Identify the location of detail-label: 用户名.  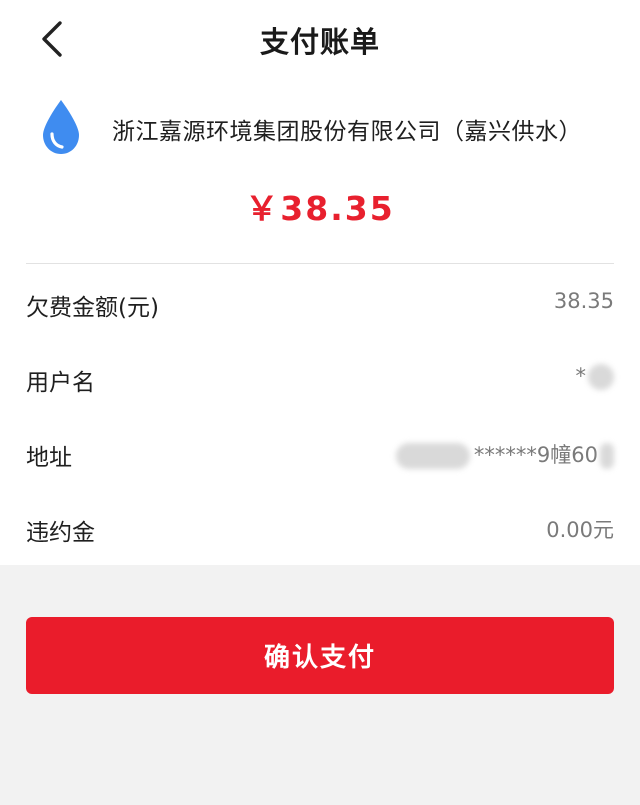
(60, 383).